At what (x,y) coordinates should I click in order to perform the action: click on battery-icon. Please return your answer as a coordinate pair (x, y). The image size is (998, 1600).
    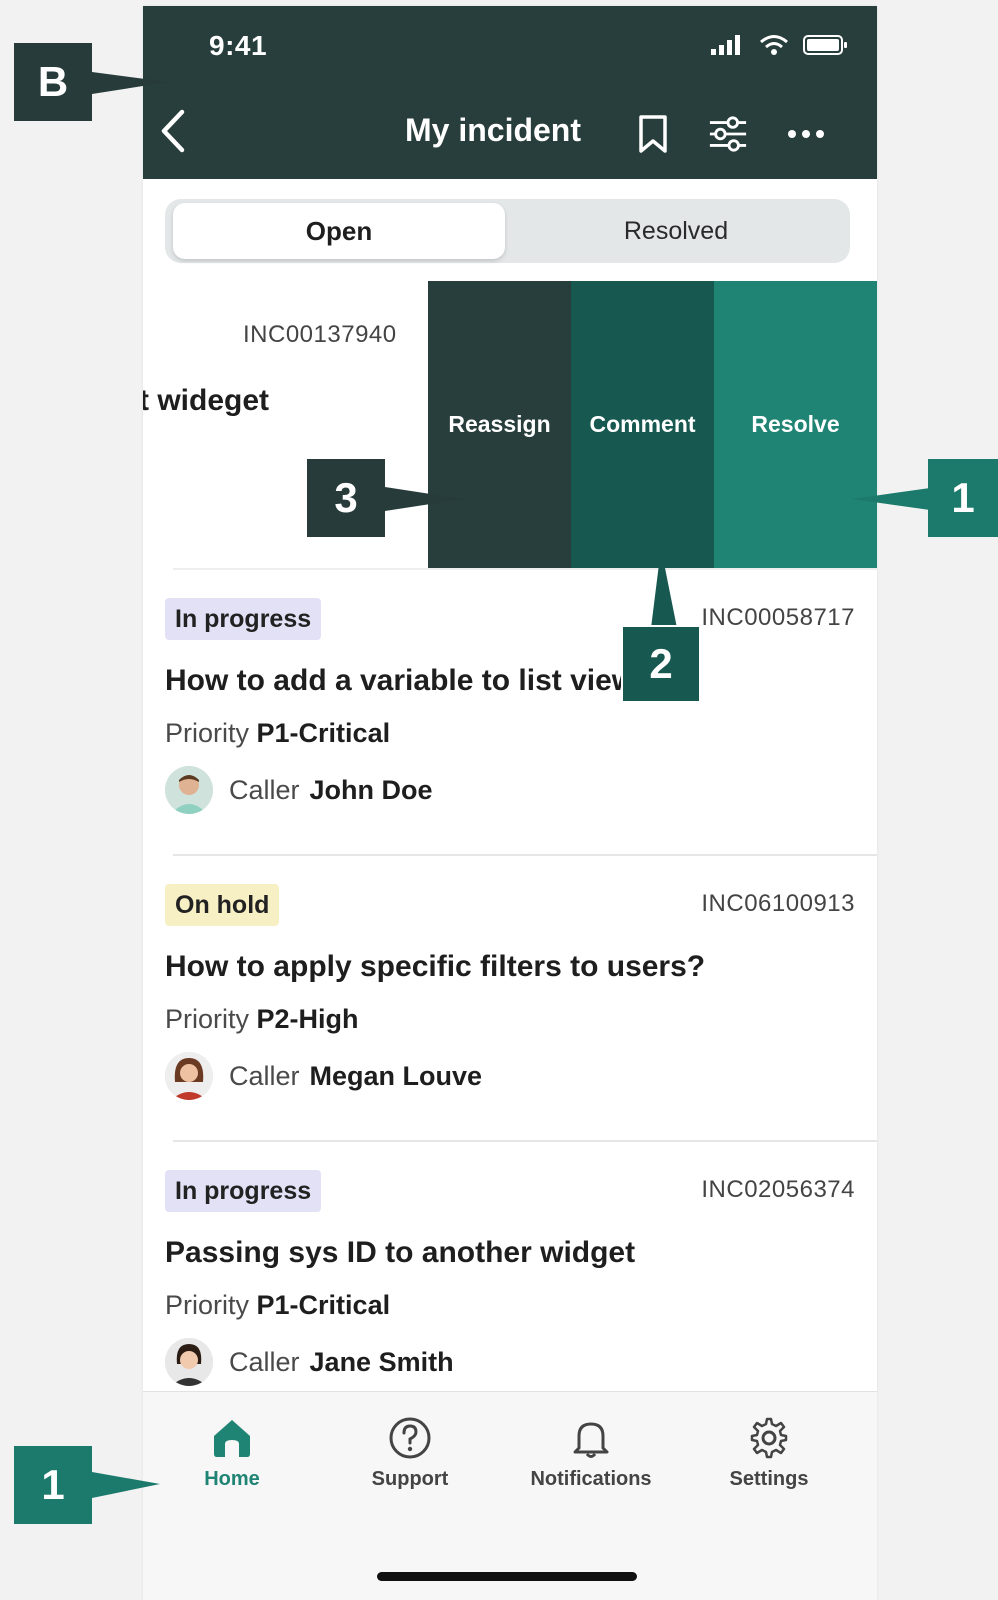
    Looking at the image, I should click on (825, 45).